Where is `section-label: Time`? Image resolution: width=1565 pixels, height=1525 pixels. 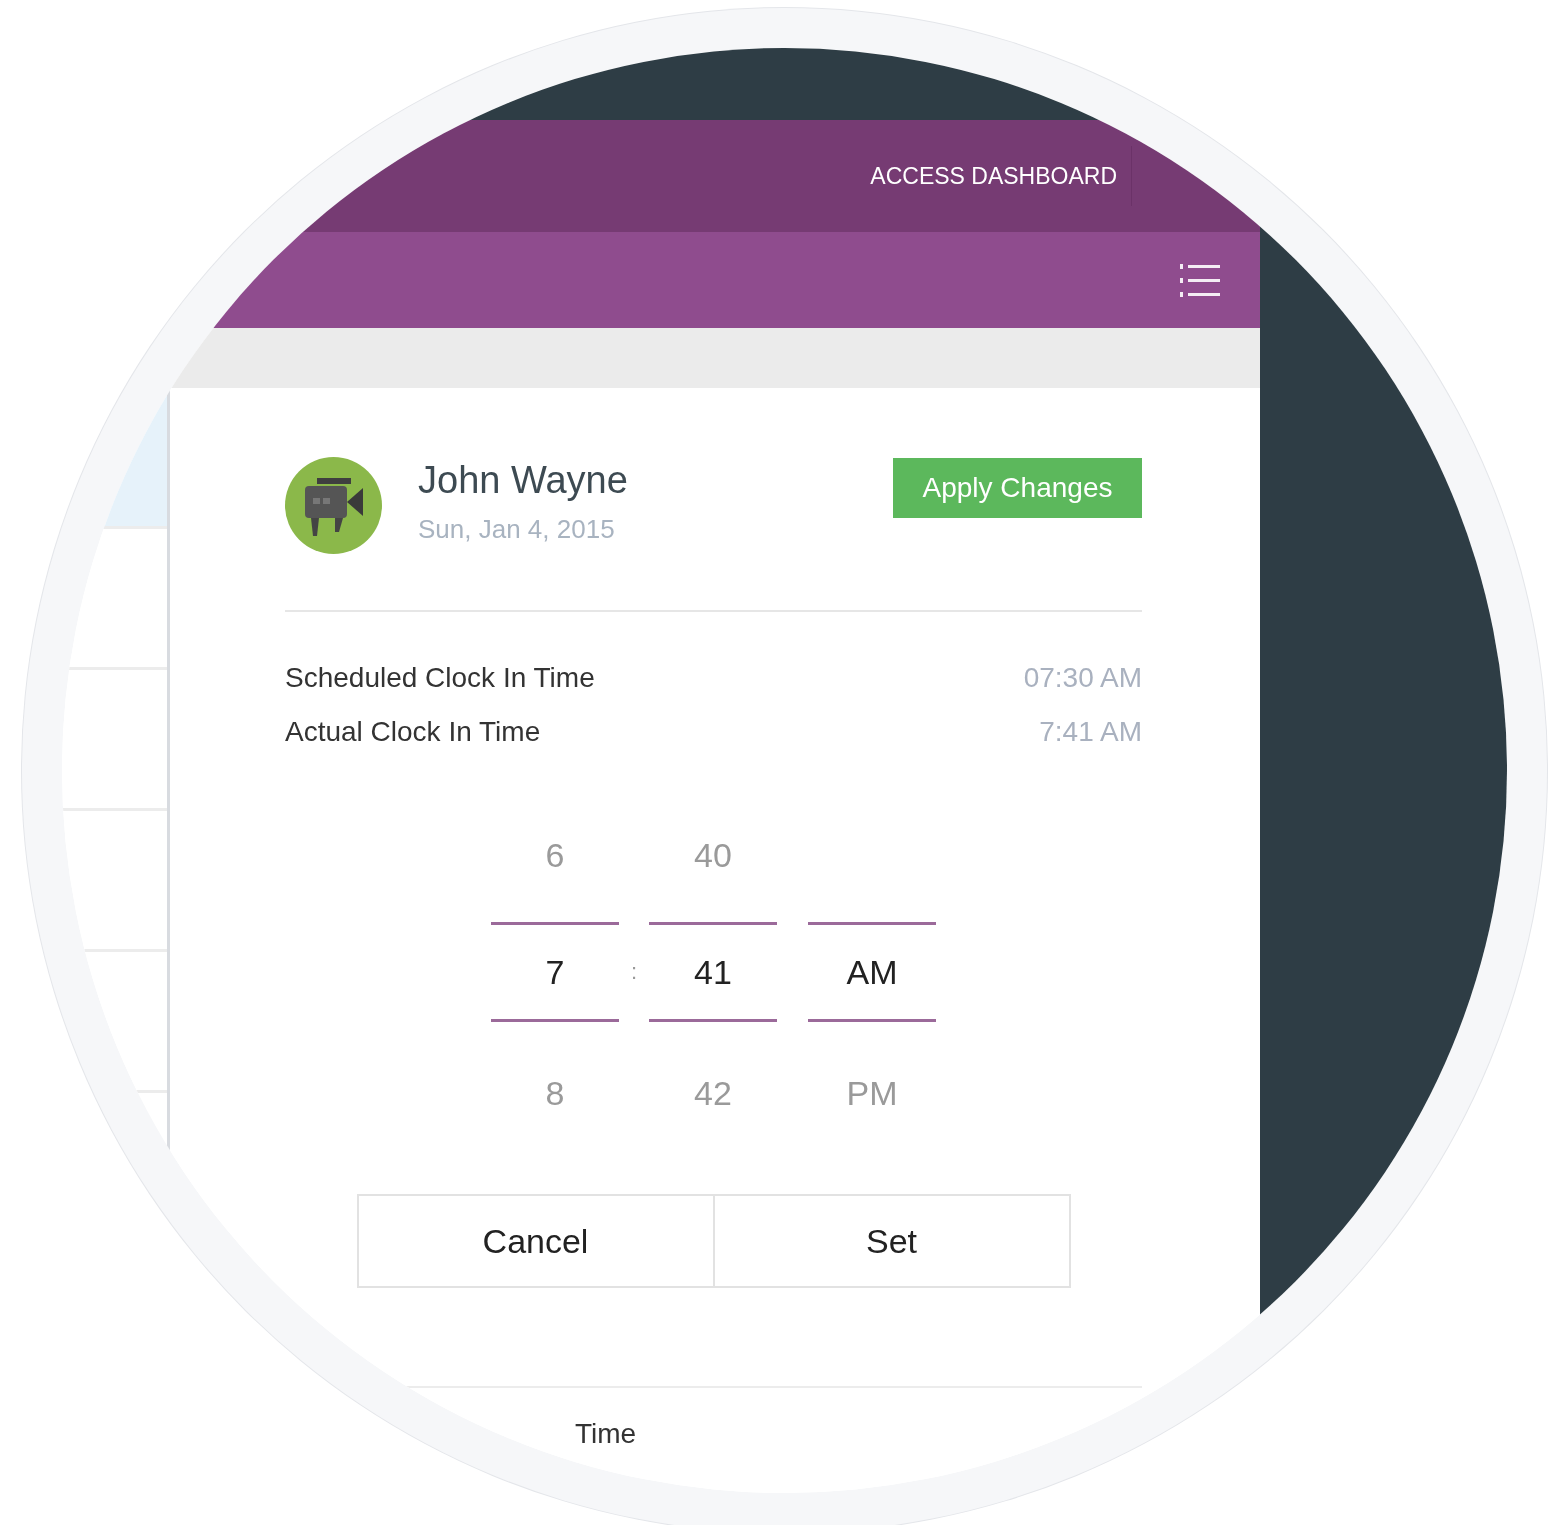
section-label: Time is located at coordinates (606, 1433).